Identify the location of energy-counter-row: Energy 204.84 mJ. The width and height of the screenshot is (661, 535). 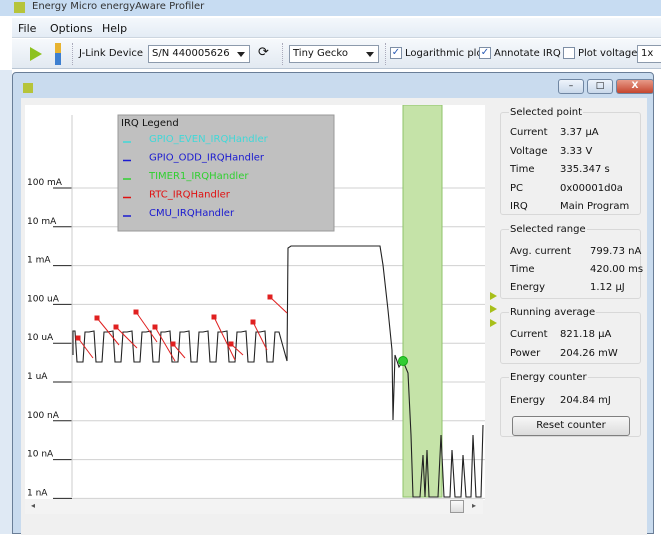
(560, 400).